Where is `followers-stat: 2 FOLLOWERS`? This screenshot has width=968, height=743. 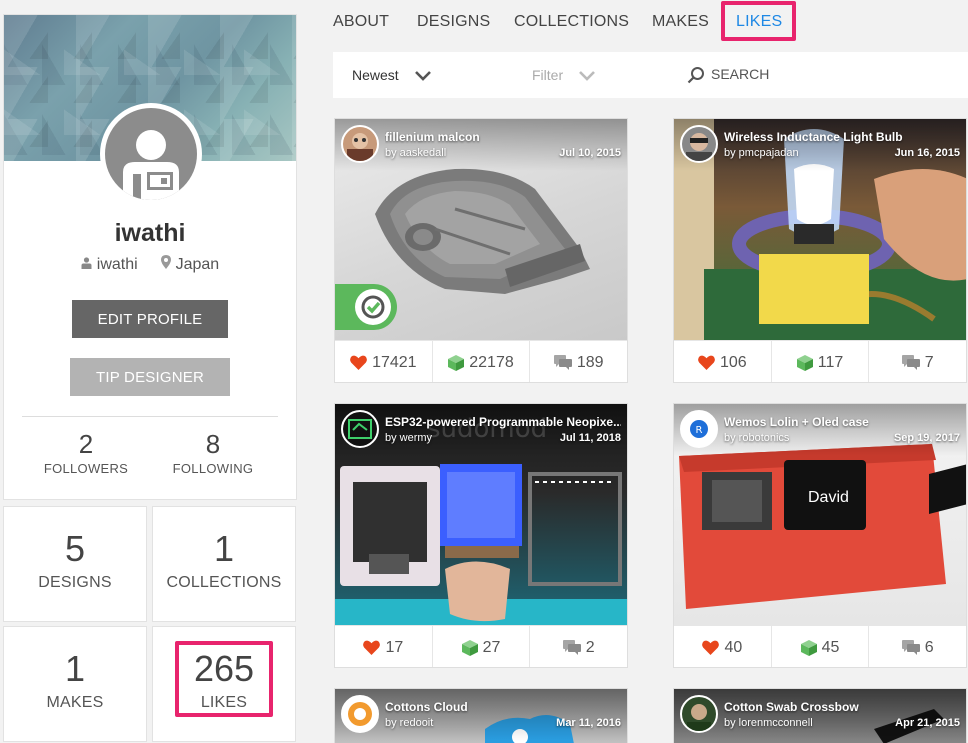
followers-stat: 2 FOLLOWERS is located at coordinates (86, 452).